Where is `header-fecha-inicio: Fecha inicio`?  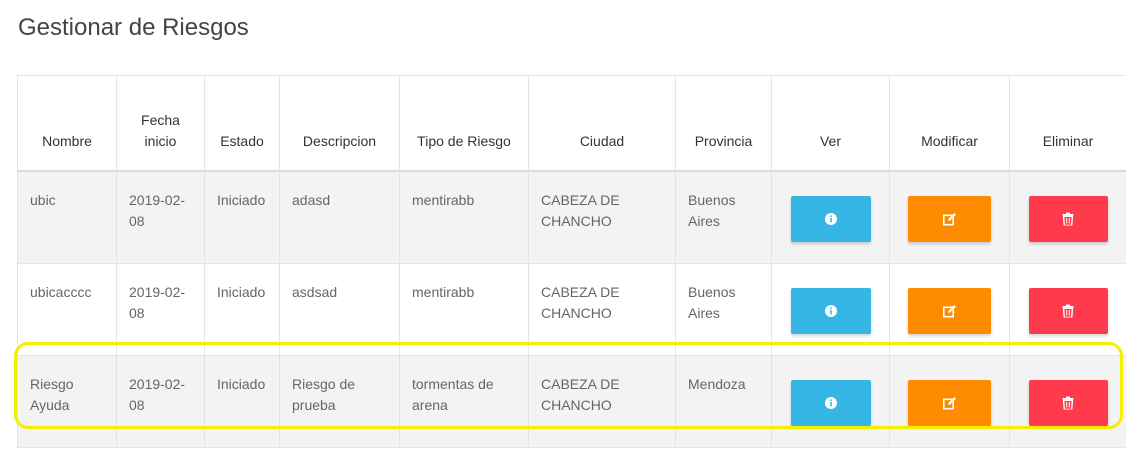
header-fecha-inicio: Fecha inicio is located at coordinates (160, 123).